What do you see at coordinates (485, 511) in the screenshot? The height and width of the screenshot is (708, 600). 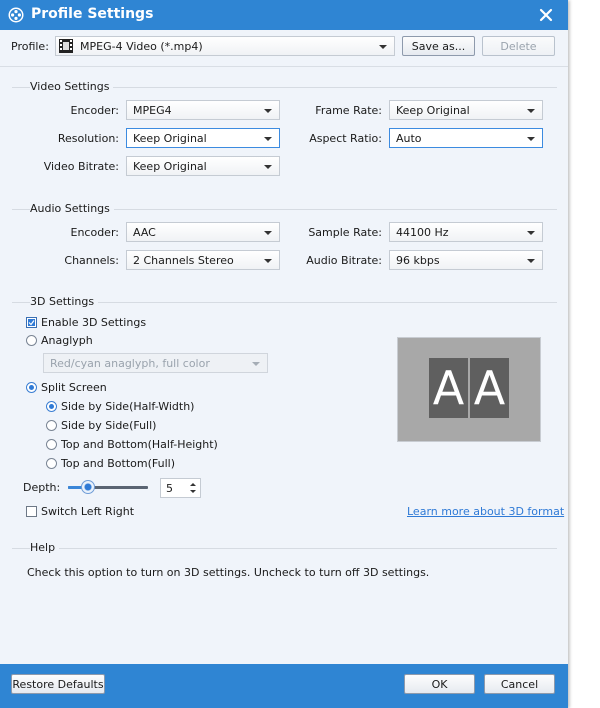 I see `learn-more-3d-link: Learn more about 3D format` at bounding box center [485, 511].